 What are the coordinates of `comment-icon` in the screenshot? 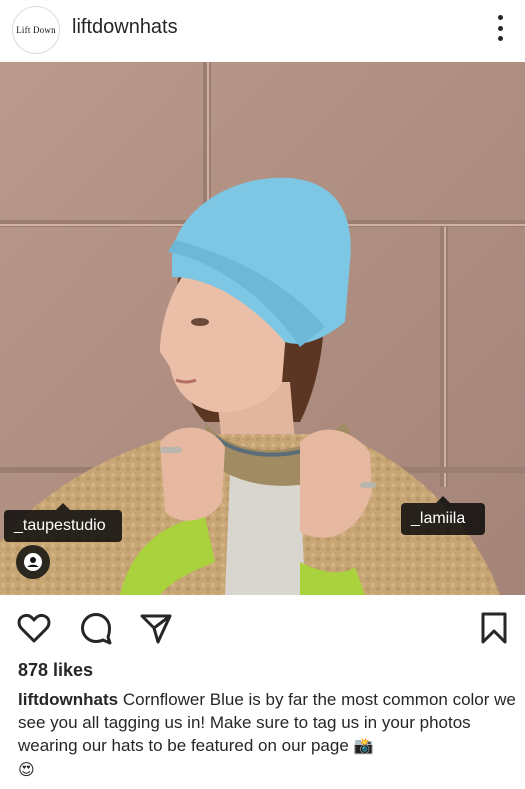 It's located at (96, 628).